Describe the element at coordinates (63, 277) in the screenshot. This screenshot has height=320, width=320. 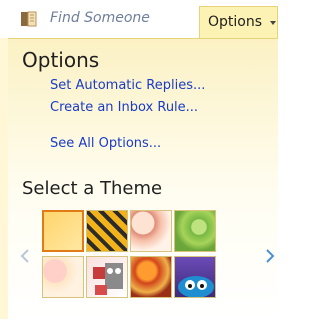
I see `theme-floral` at that location.